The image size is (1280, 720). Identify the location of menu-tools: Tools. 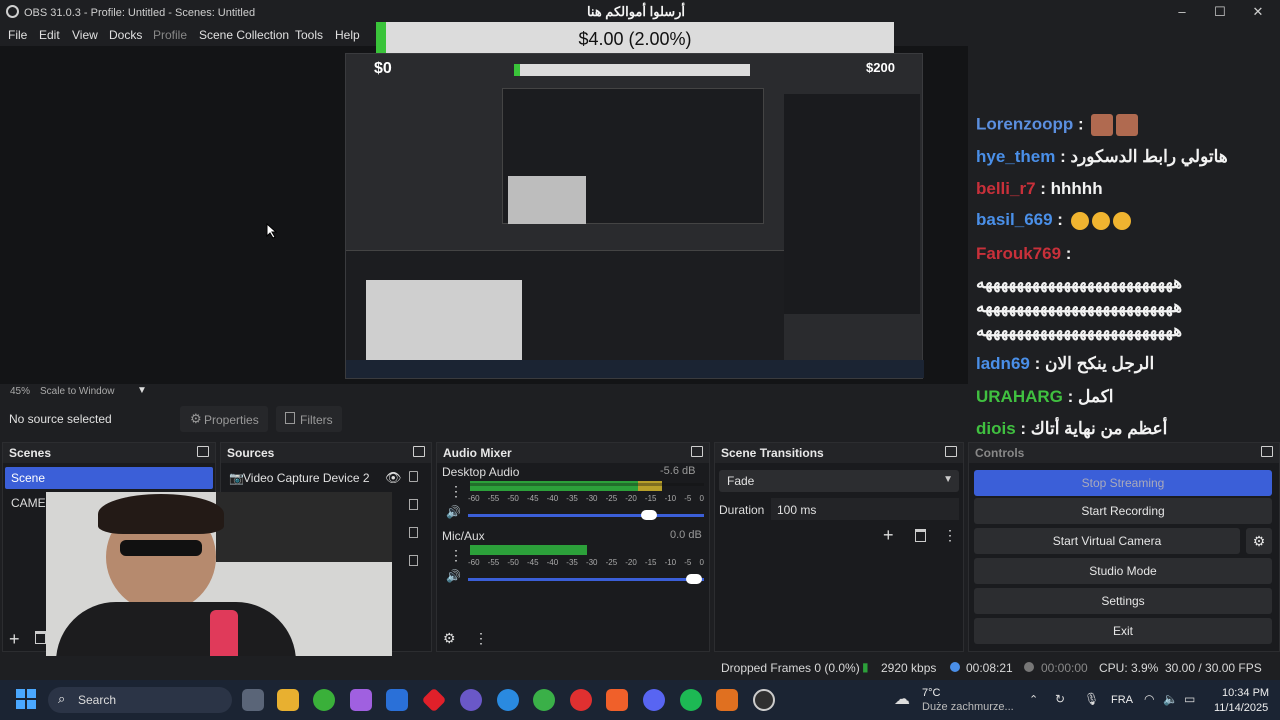
(309, 35).